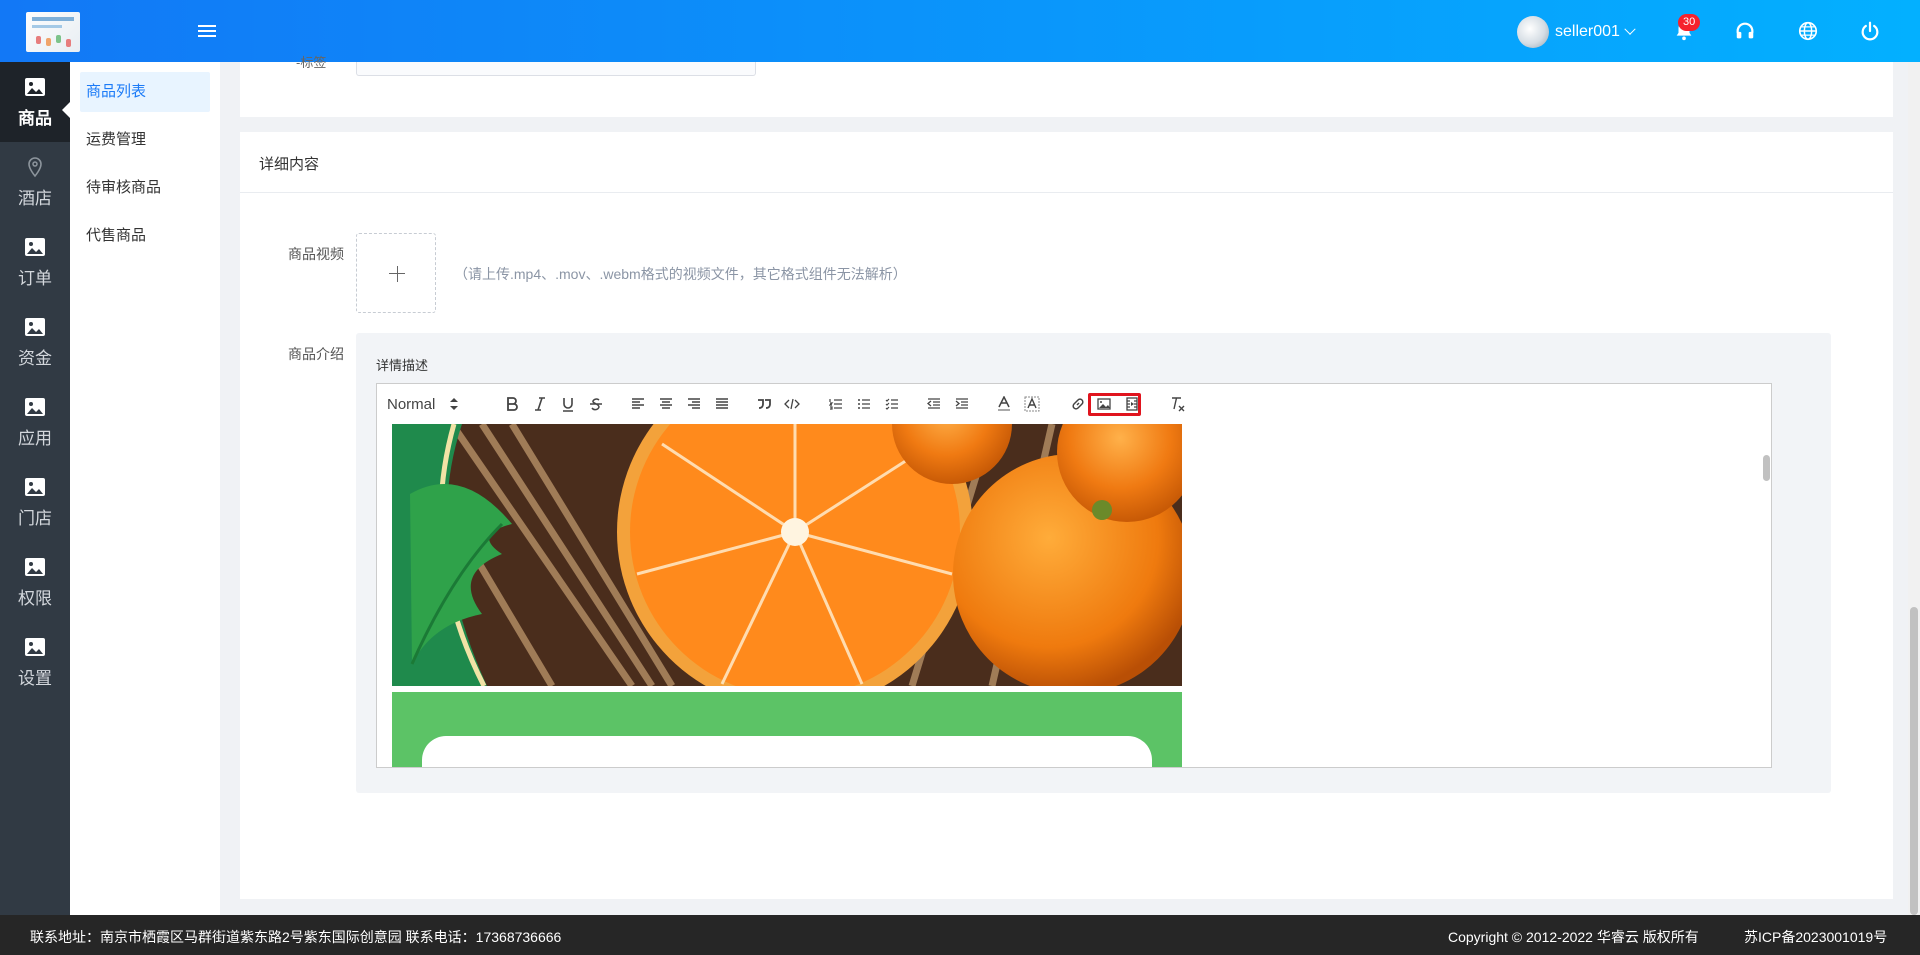 This screenshot has width=1920, height=955. I want to click on username: seller001, so click(1587, 31).